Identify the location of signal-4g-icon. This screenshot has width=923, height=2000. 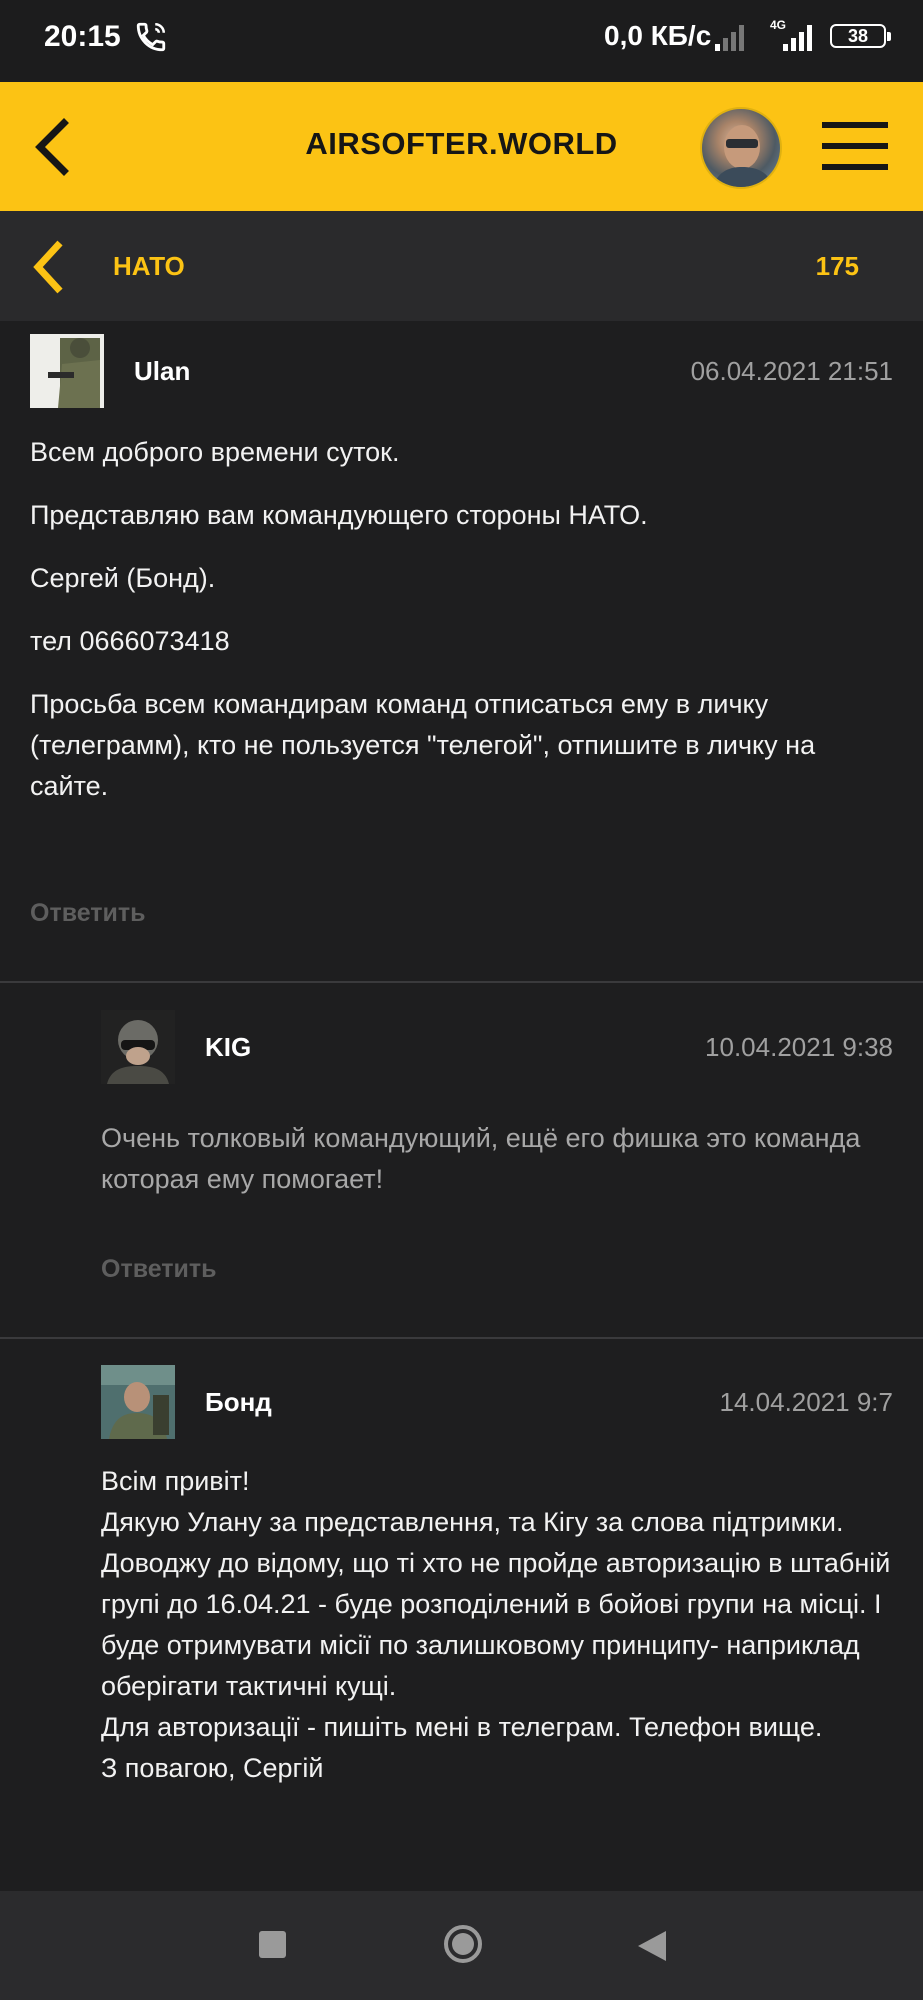
(797, 38).